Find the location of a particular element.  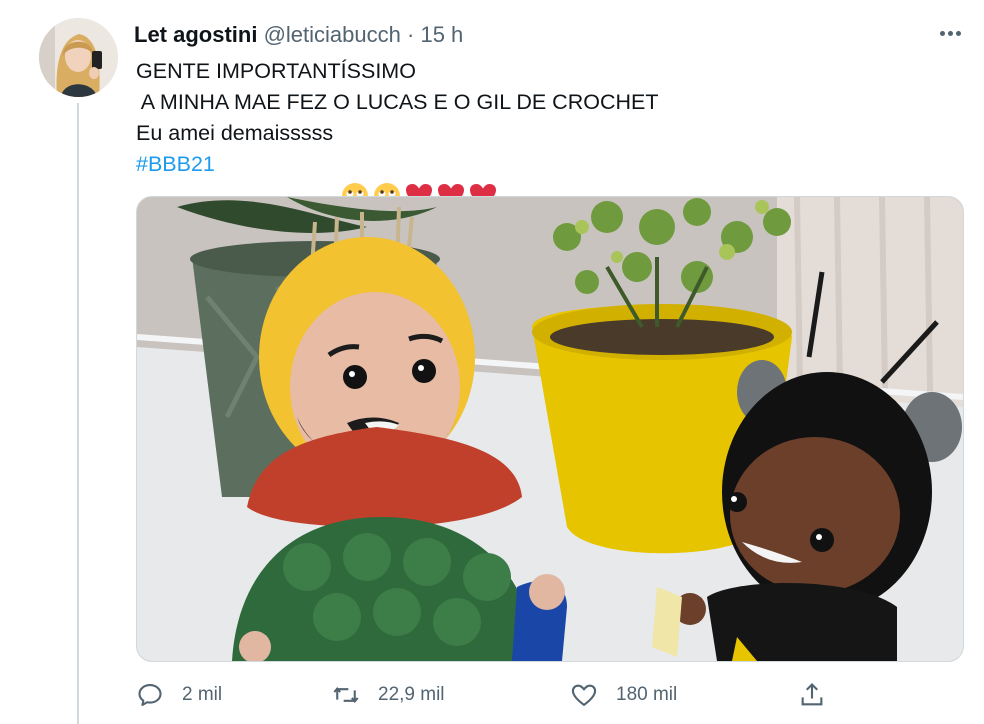

user-handle: @leticiabucch is located at coordinates (332, 34).